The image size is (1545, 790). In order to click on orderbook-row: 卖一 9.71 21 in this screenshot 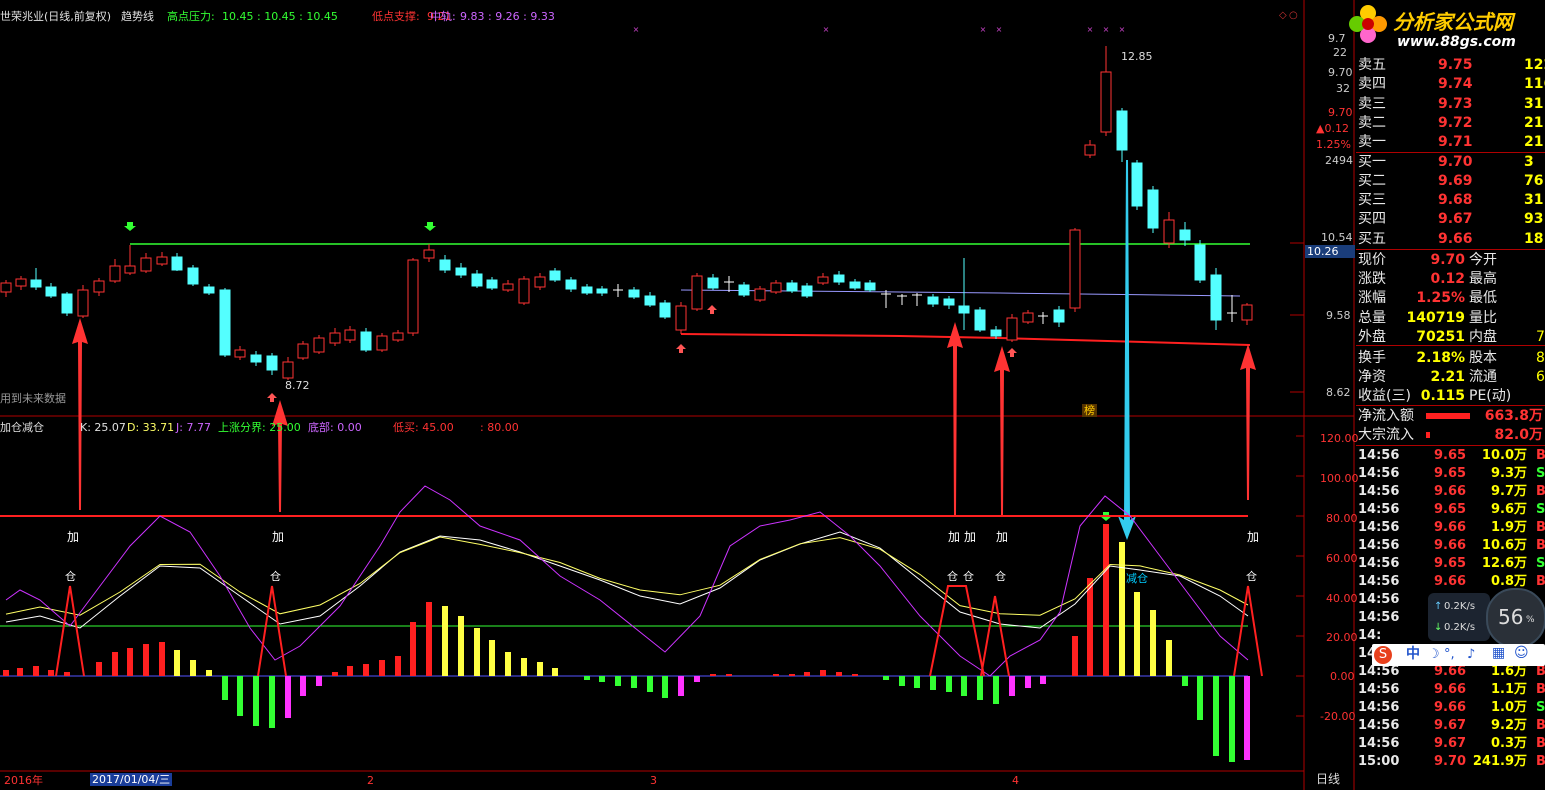, I will do `click(1450, 142)`.